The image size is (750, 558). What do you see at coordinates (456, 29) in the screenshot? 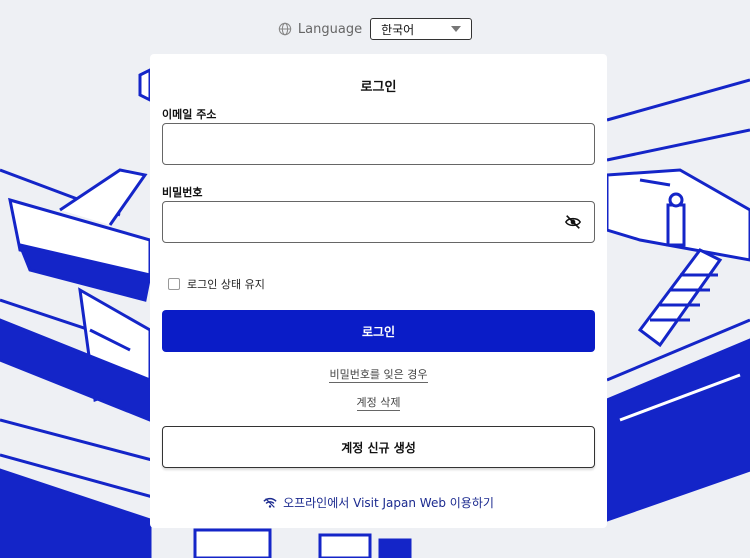
I see `chevron-down-icon` at bounding box center [456, 29].